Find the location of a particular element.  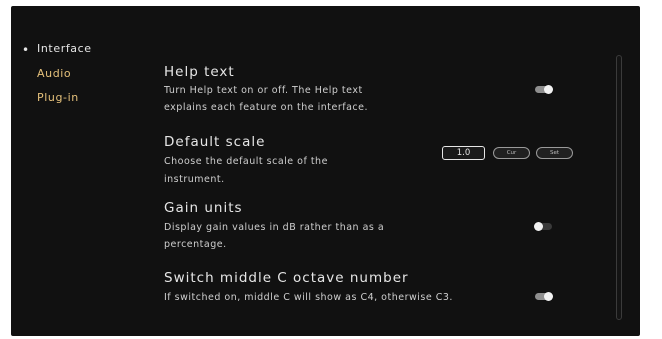

middle-c-toggle is located at coordinates (544, 296).